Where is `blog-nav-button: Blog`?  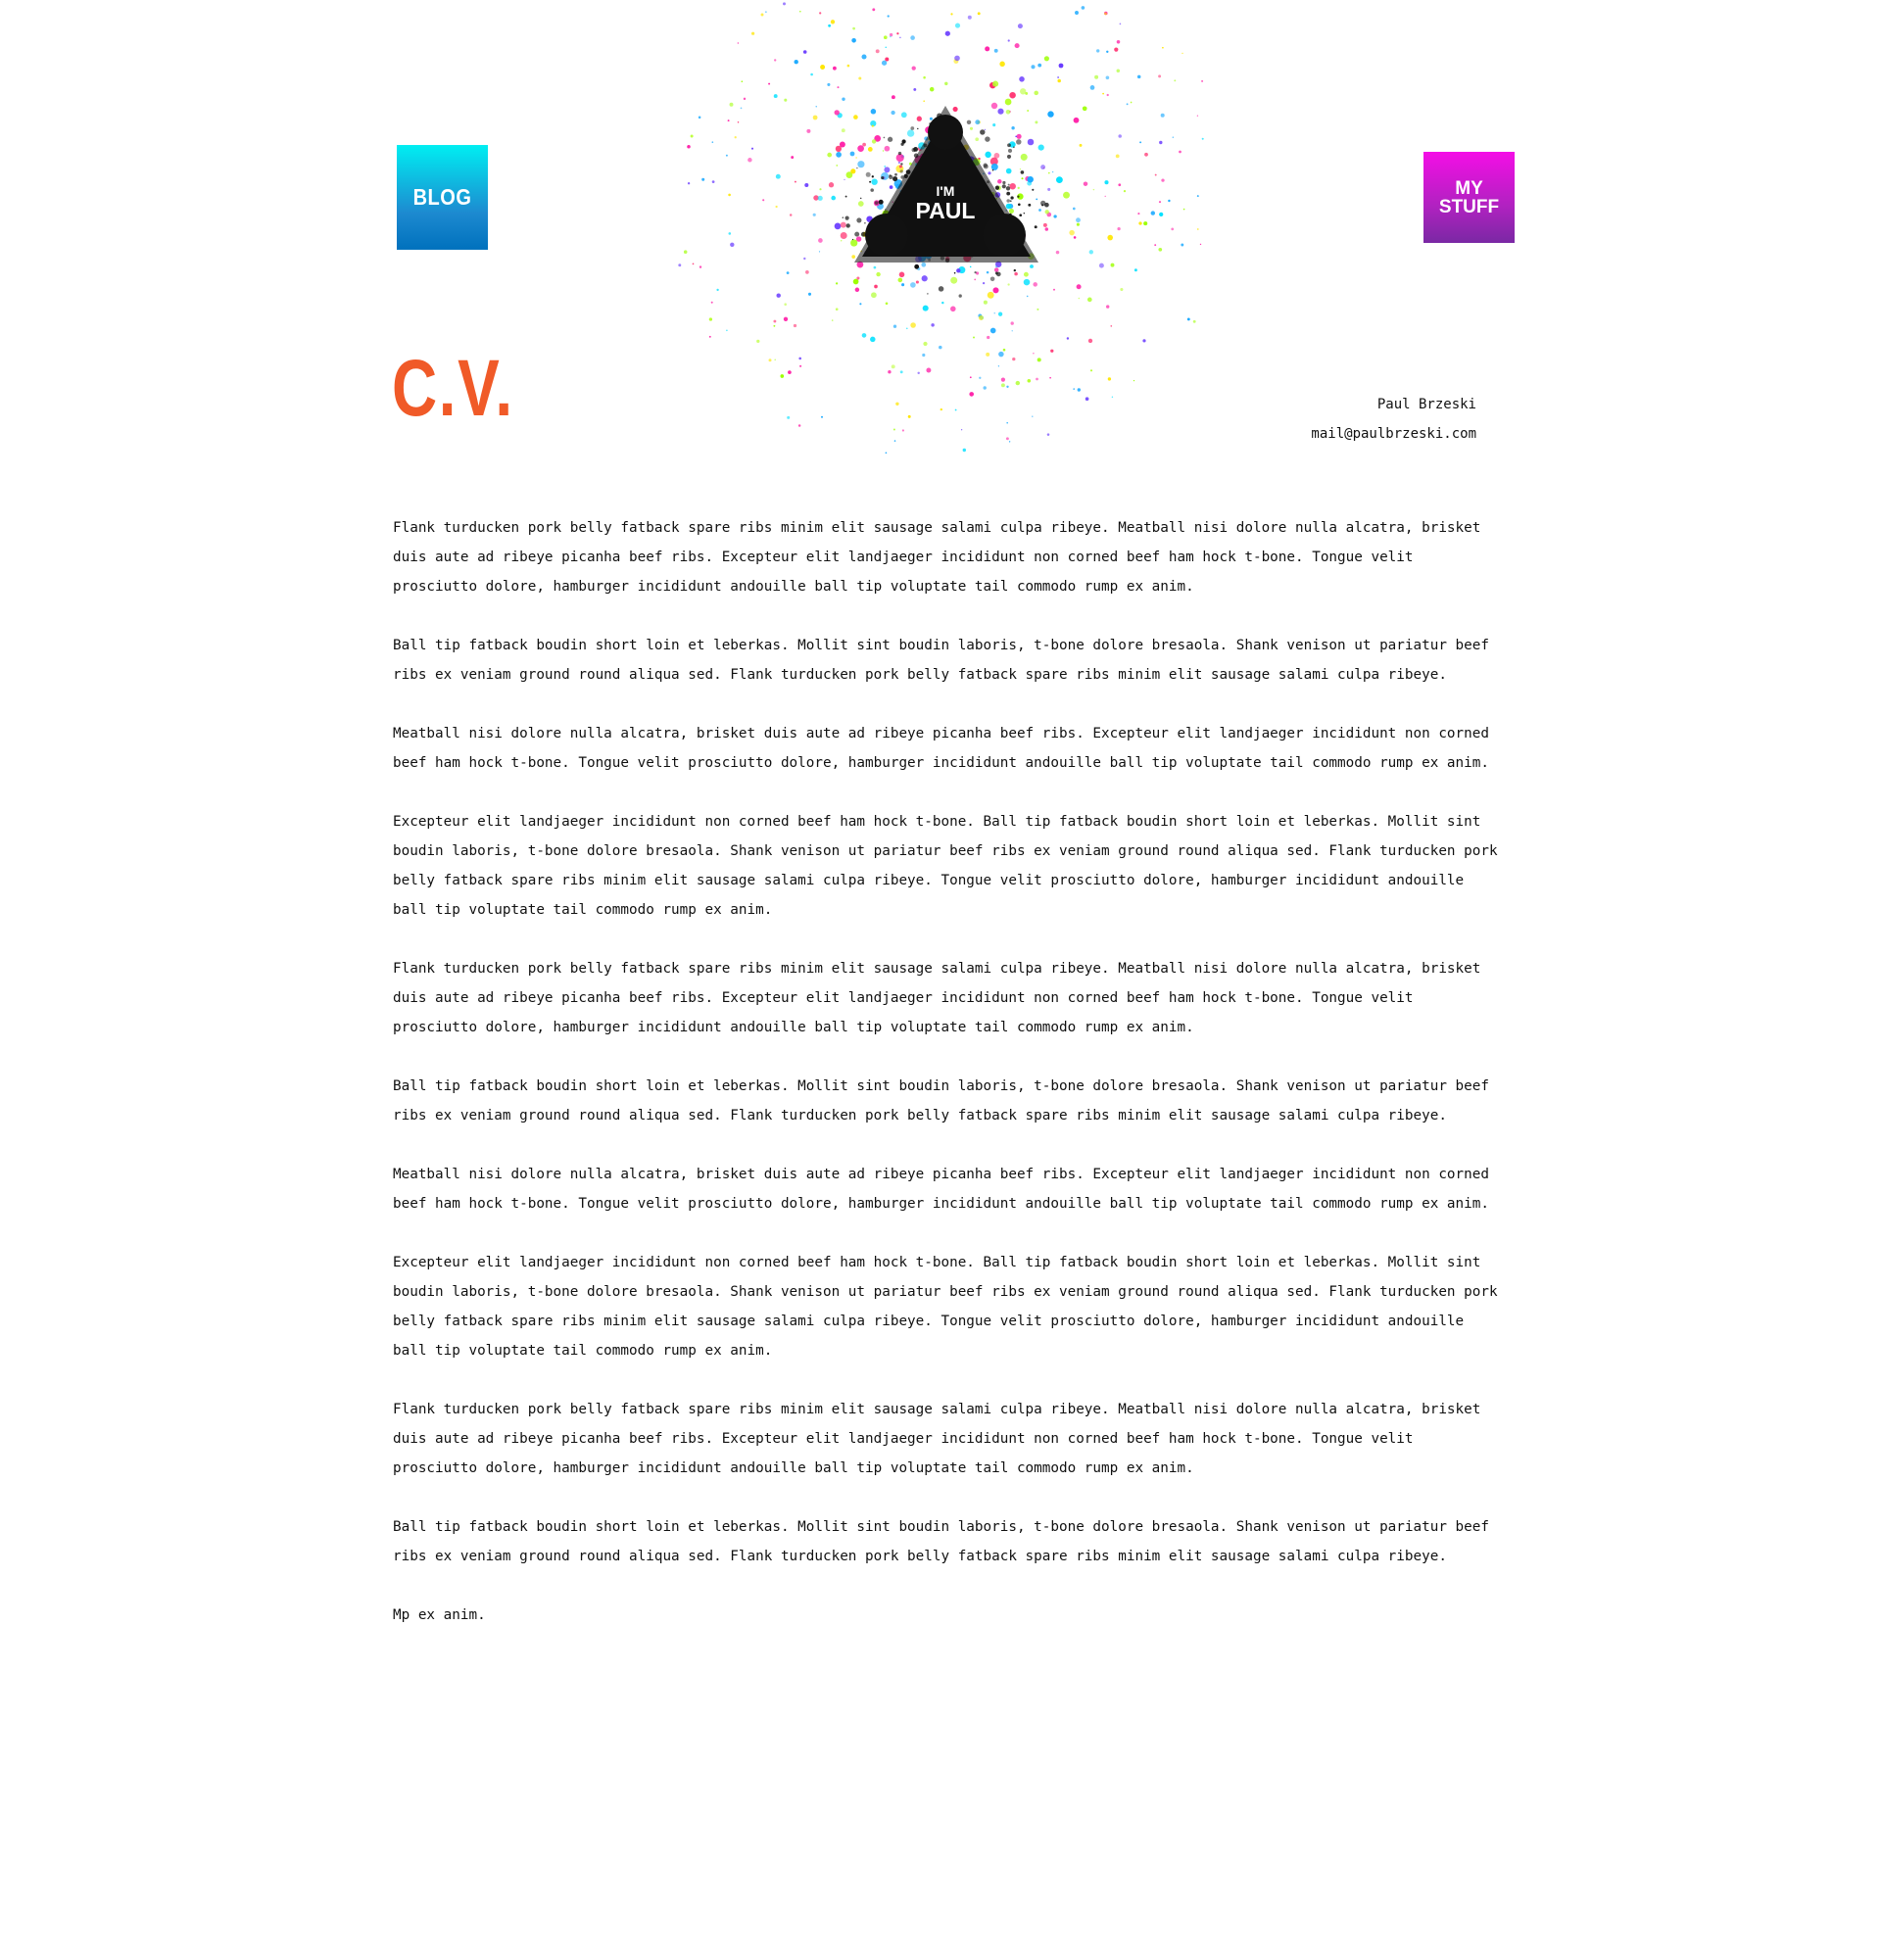 blog-nav-button: Blog is located at coordinates (442, 197).